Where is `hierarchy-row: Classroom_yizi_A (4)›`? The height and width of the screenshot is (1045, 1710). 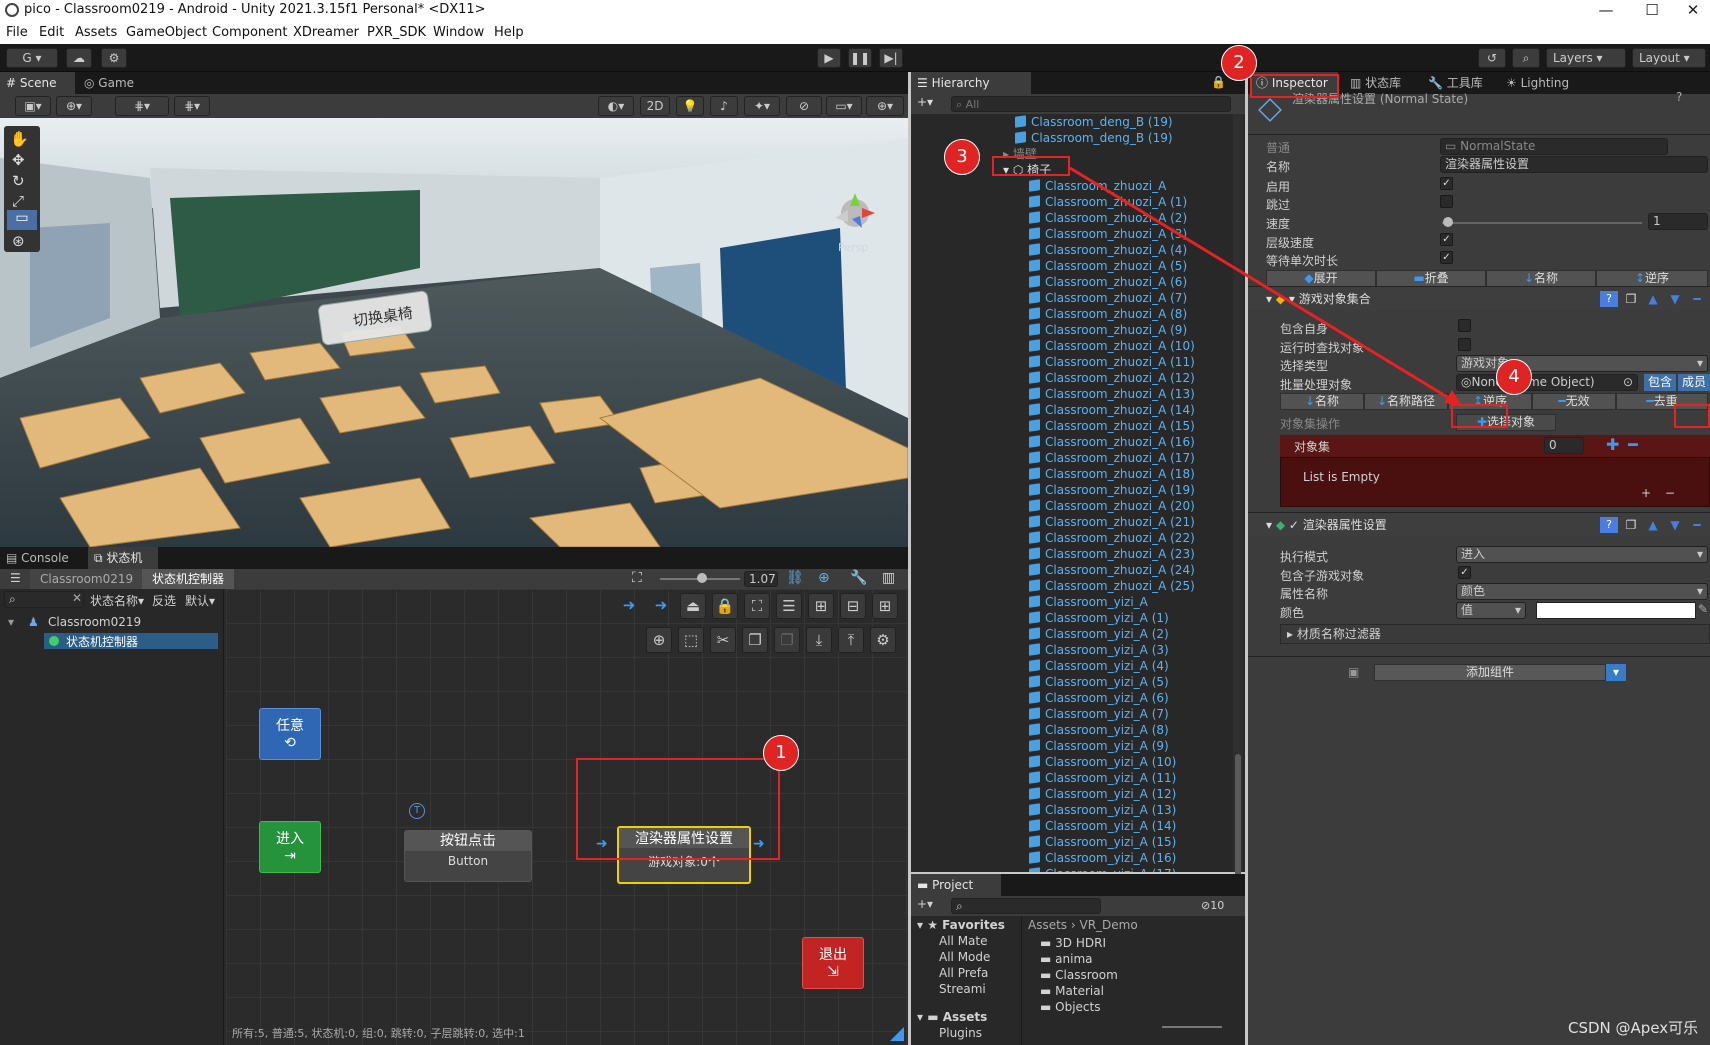 hierarchy-row: Classroom_yizi_A (4)› is located at coordinates (1099, 666).